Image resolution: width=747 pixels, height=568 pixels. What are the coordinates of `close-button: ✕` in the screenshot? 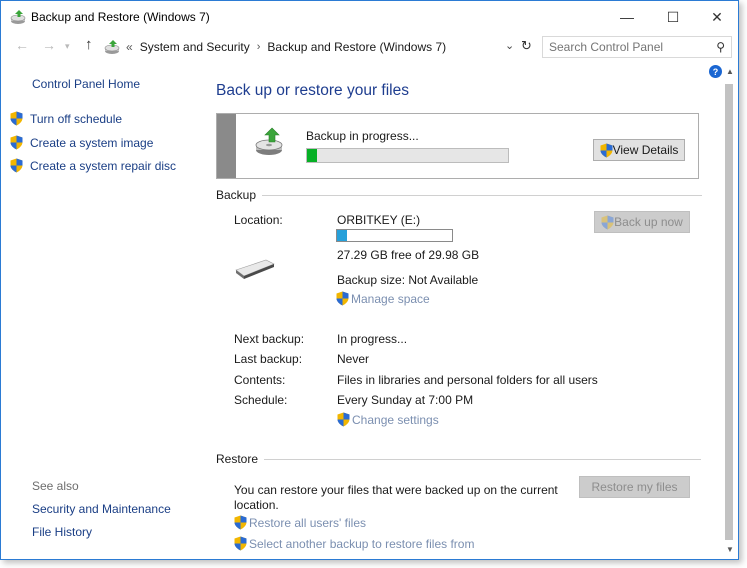 It's located at (716, 17).